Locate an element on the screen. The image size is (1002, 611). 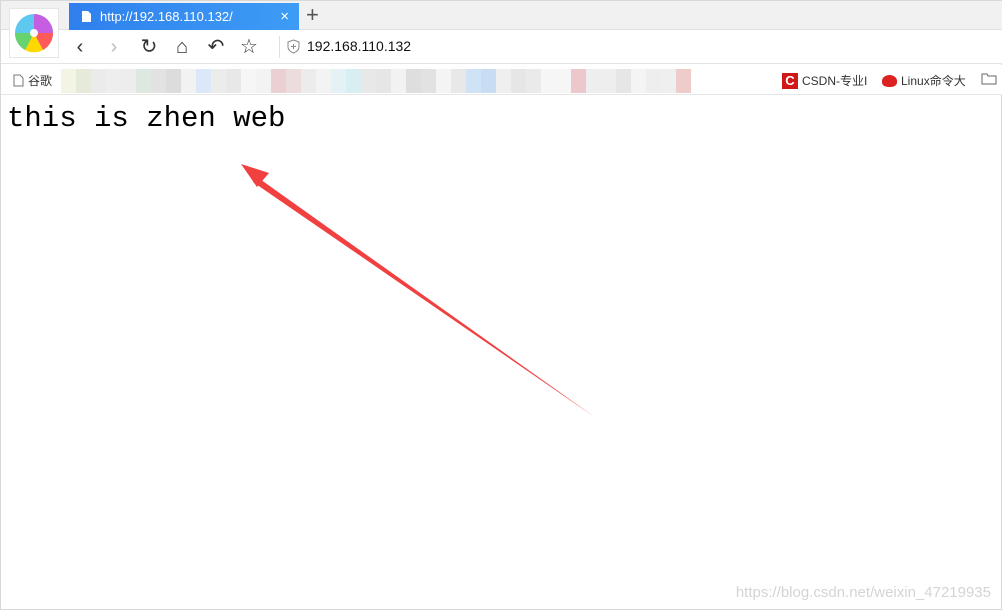
watermark: https://blog.csdn.net/weixin_47219935 is located at coordinates (863, 592).